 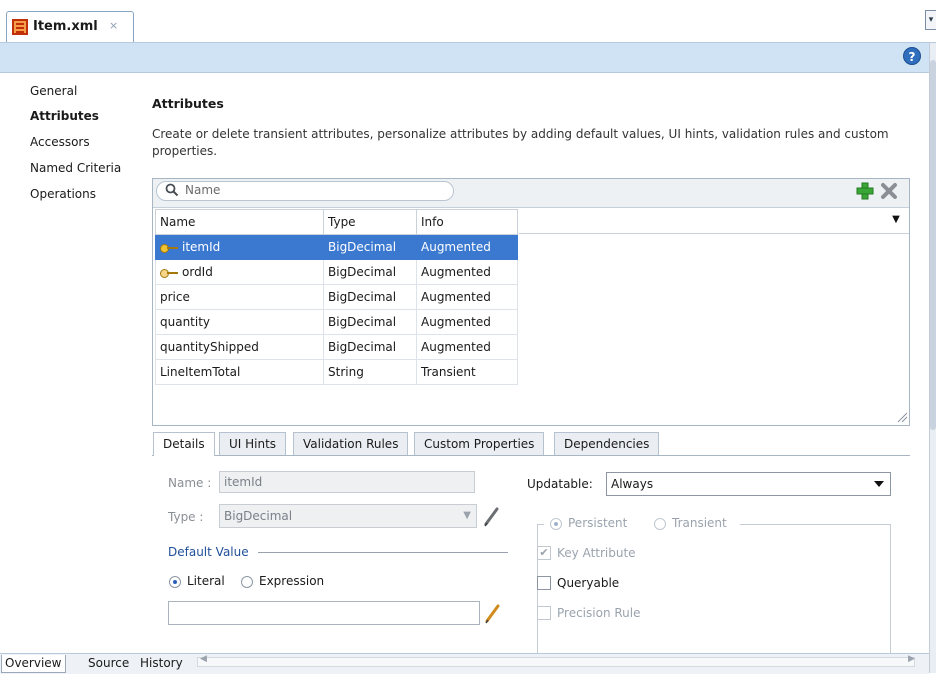 What do you see at coordinates (184, 444) in the screenshot?
I see `subtab-details: Details` at bounding box center [184, 444].